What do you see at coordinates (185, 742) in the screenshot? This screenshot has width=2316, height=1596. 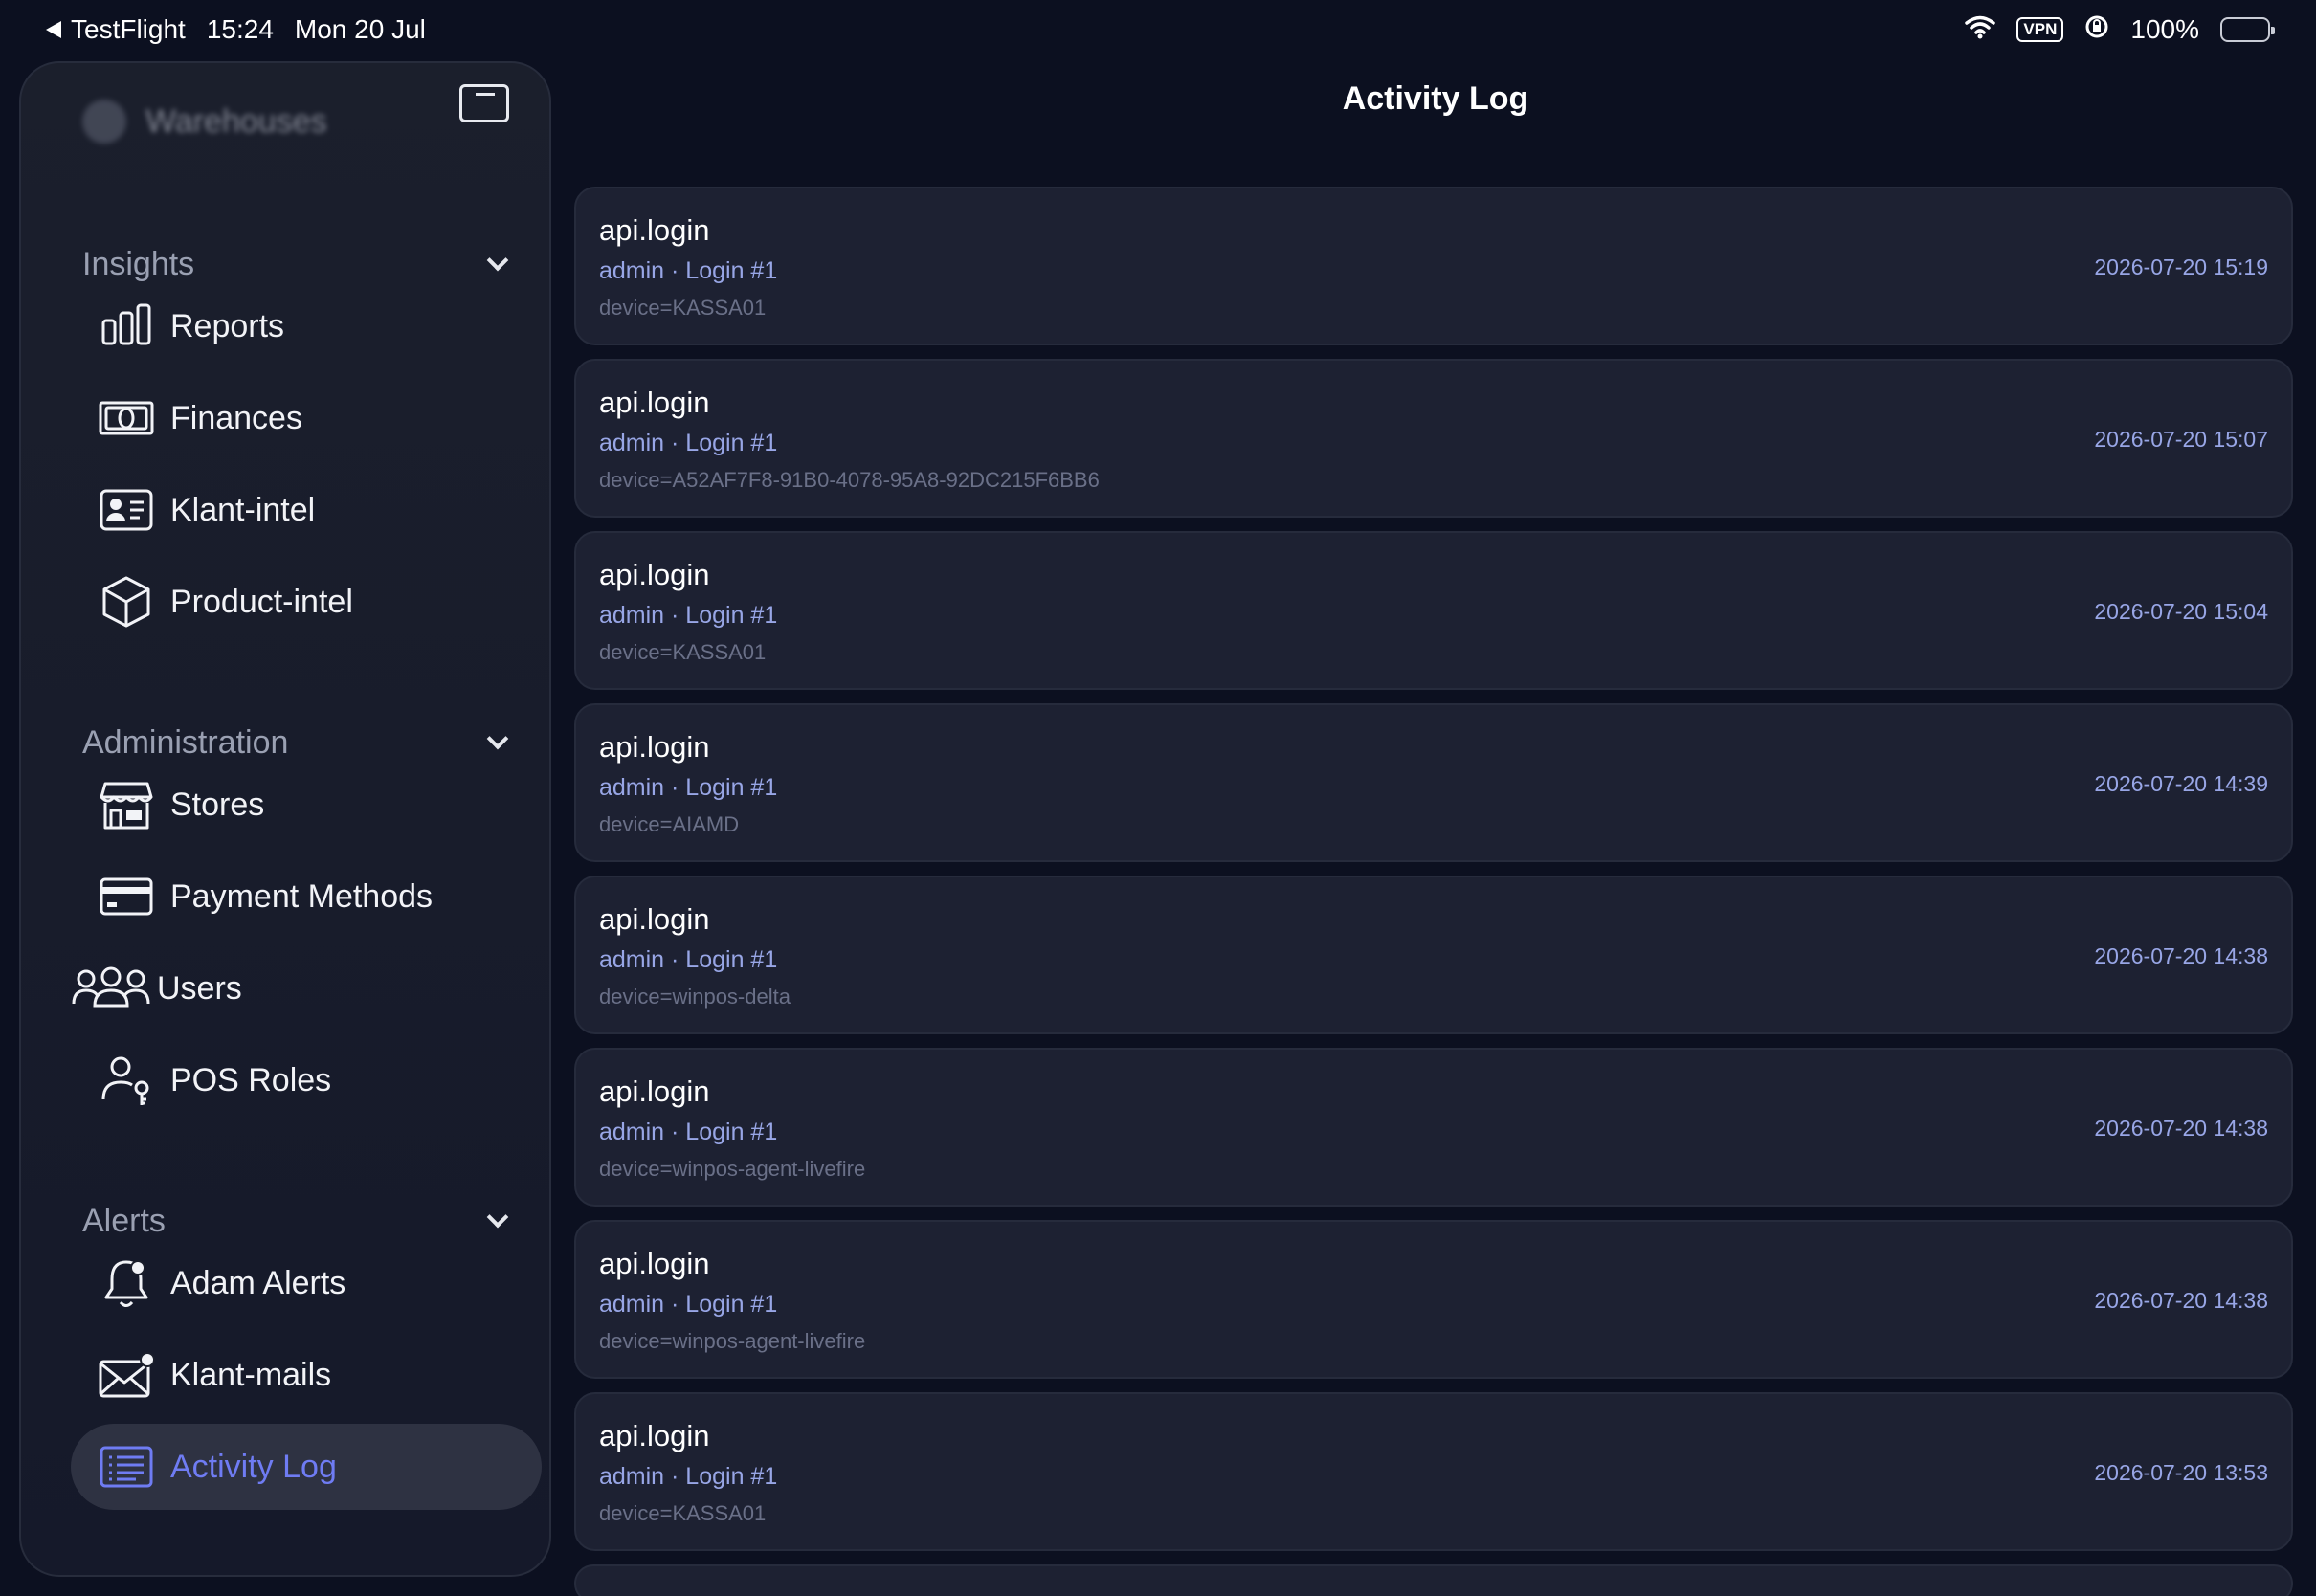 I see `section-title: Administration` at bounding box center [185, 742].